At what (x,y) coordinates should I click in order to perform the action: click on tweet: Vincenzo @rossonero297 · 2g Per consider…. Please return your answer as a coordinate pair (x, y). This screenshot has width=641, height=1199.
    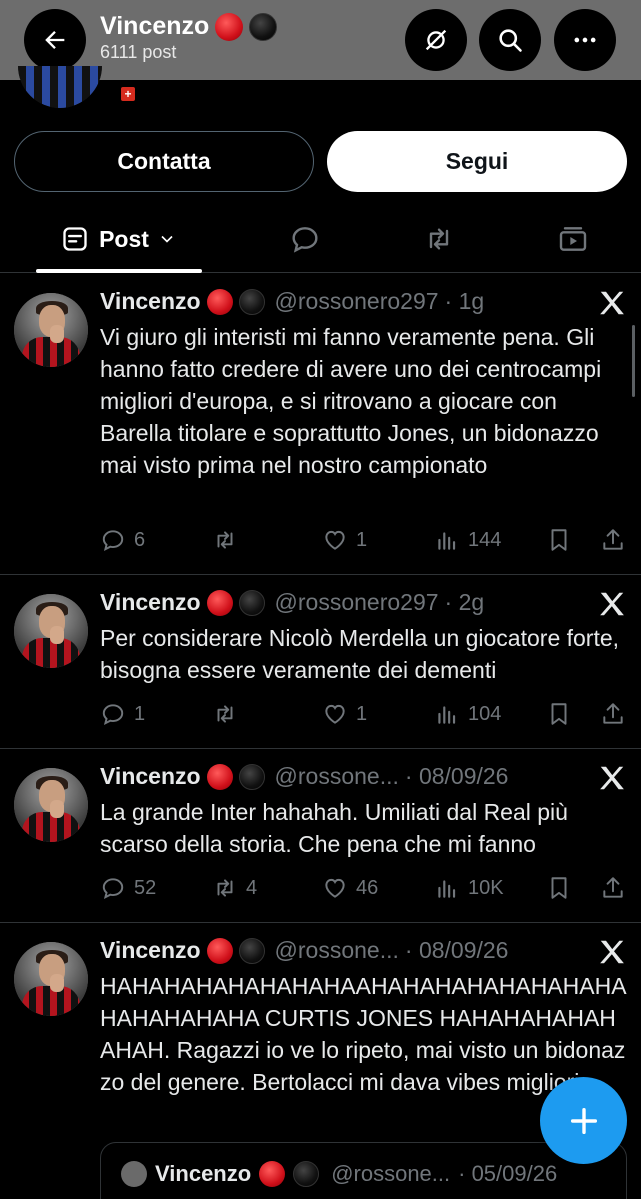
    Looking at the image, I should click on (320, 662).